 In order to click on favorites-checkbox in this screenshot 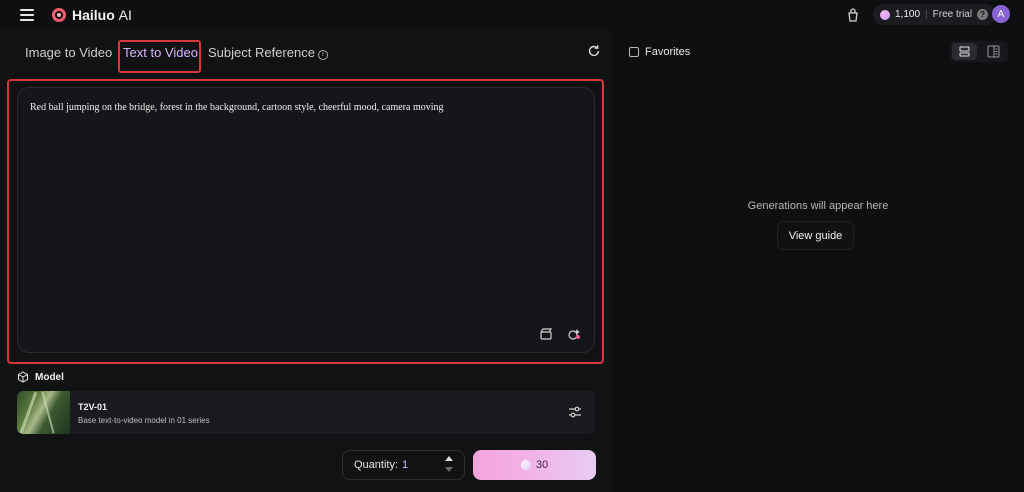, I will do `click(634, 52)`.